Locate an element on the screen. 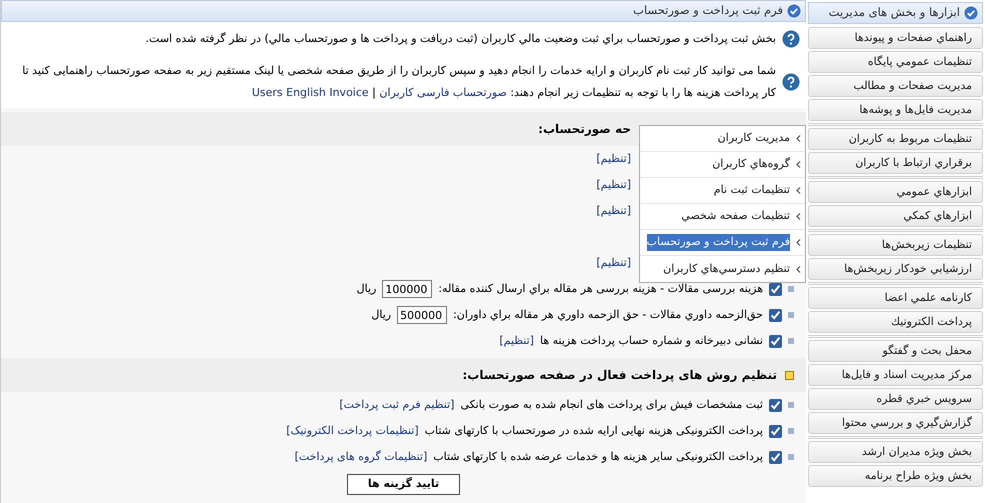 The width and height of the screenshot is (985, 503). sidebar-item: ابزارهاي كمكي is located at coordinates (895, 216).